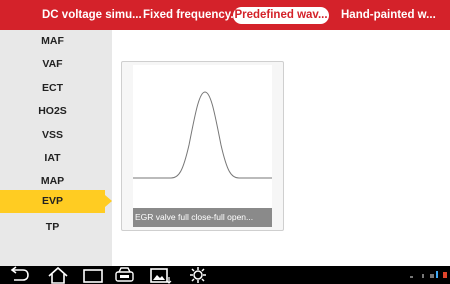  I want to click on settings-icon, so click(198, 275).